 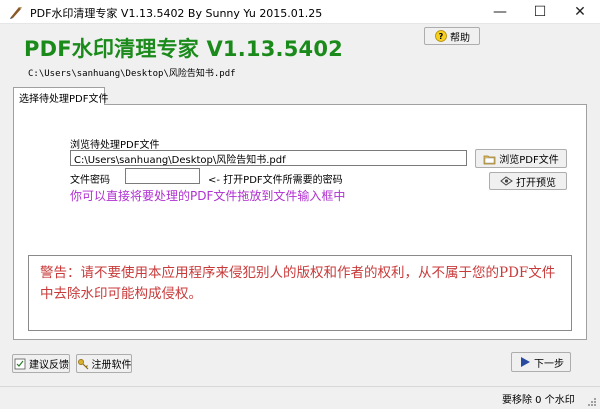 What do you see at coordinates (111, 365) in the screenshot?
I see `register-button-label: 注册软件` at bounding box center [111, 365].